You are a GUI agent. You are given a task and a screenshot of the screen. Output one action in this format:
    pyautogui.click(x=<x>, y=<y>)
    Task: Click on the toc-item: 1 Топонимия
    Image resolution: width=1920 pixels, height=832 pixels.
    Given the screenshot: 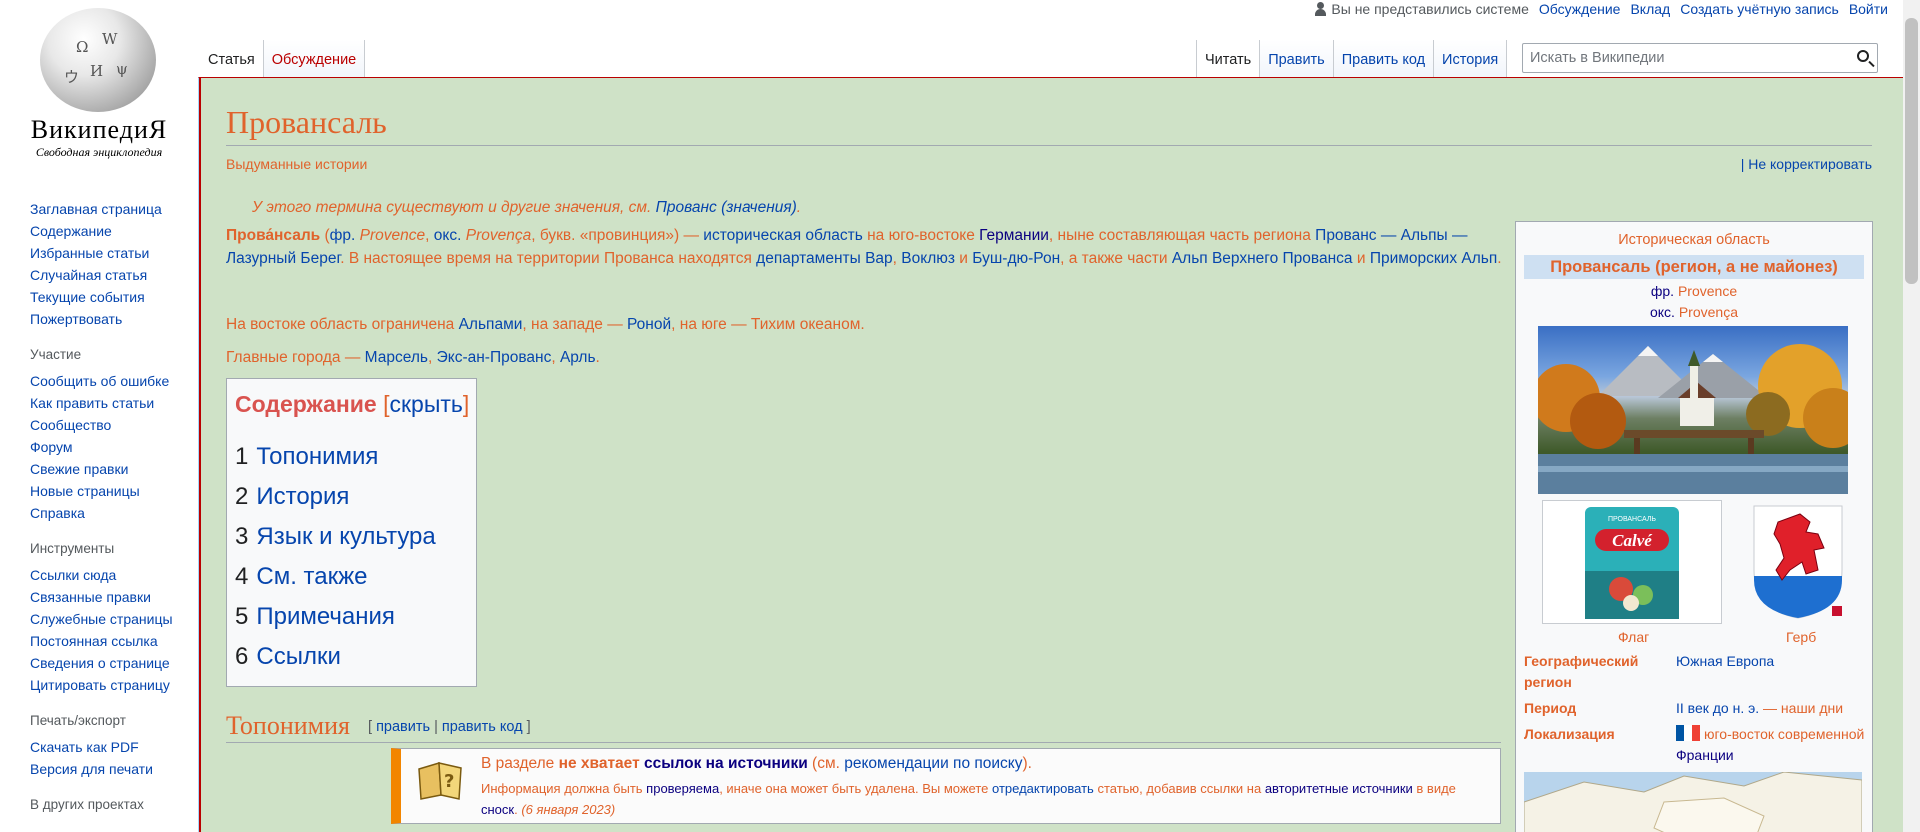 What is the action you would take?
    pyautogui.click(x=306, y=457)
    